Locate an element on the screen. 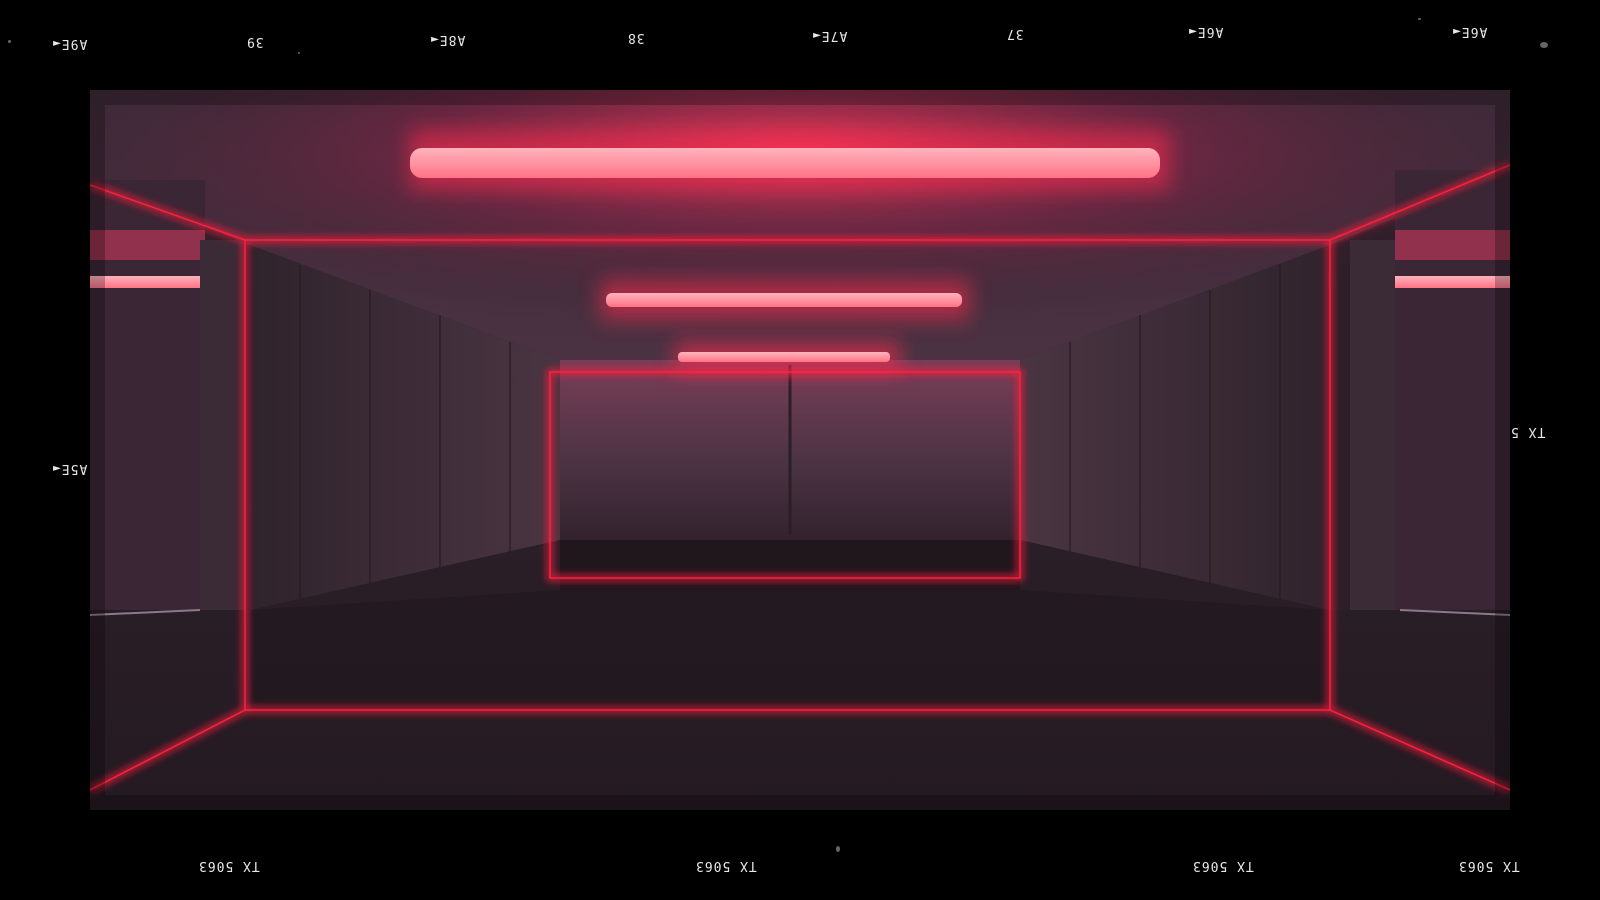 Image resolution: width=1600 pixels, height=900 pixels. floor-shadow is located at coordinates (790, 650).